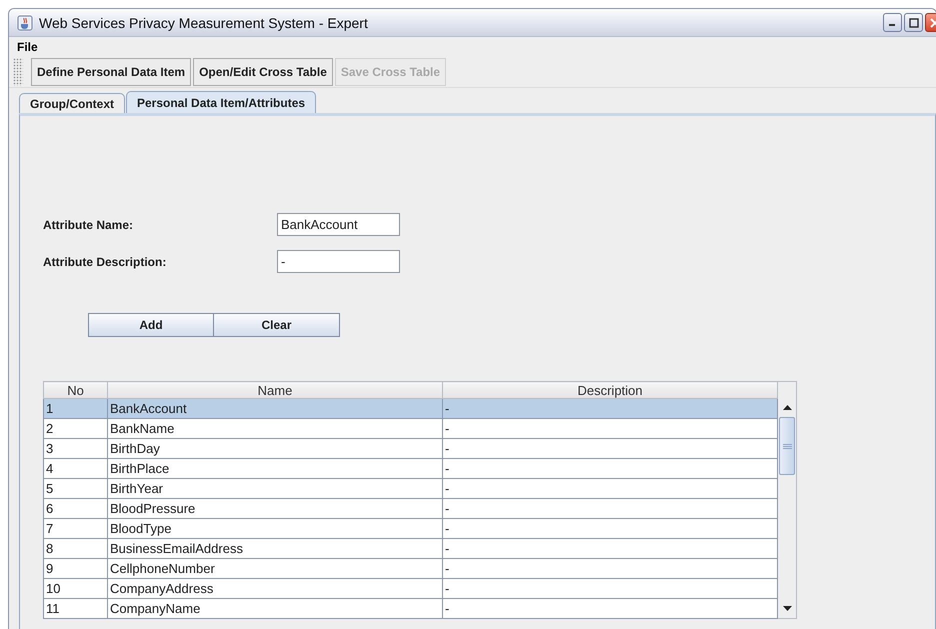 Image resolution: width=936 pixels, height=629 pixels. What do you see at coordinates (610, 390) in the screenshot?
I see `column-header: Description` at bounding box center [610, 390].